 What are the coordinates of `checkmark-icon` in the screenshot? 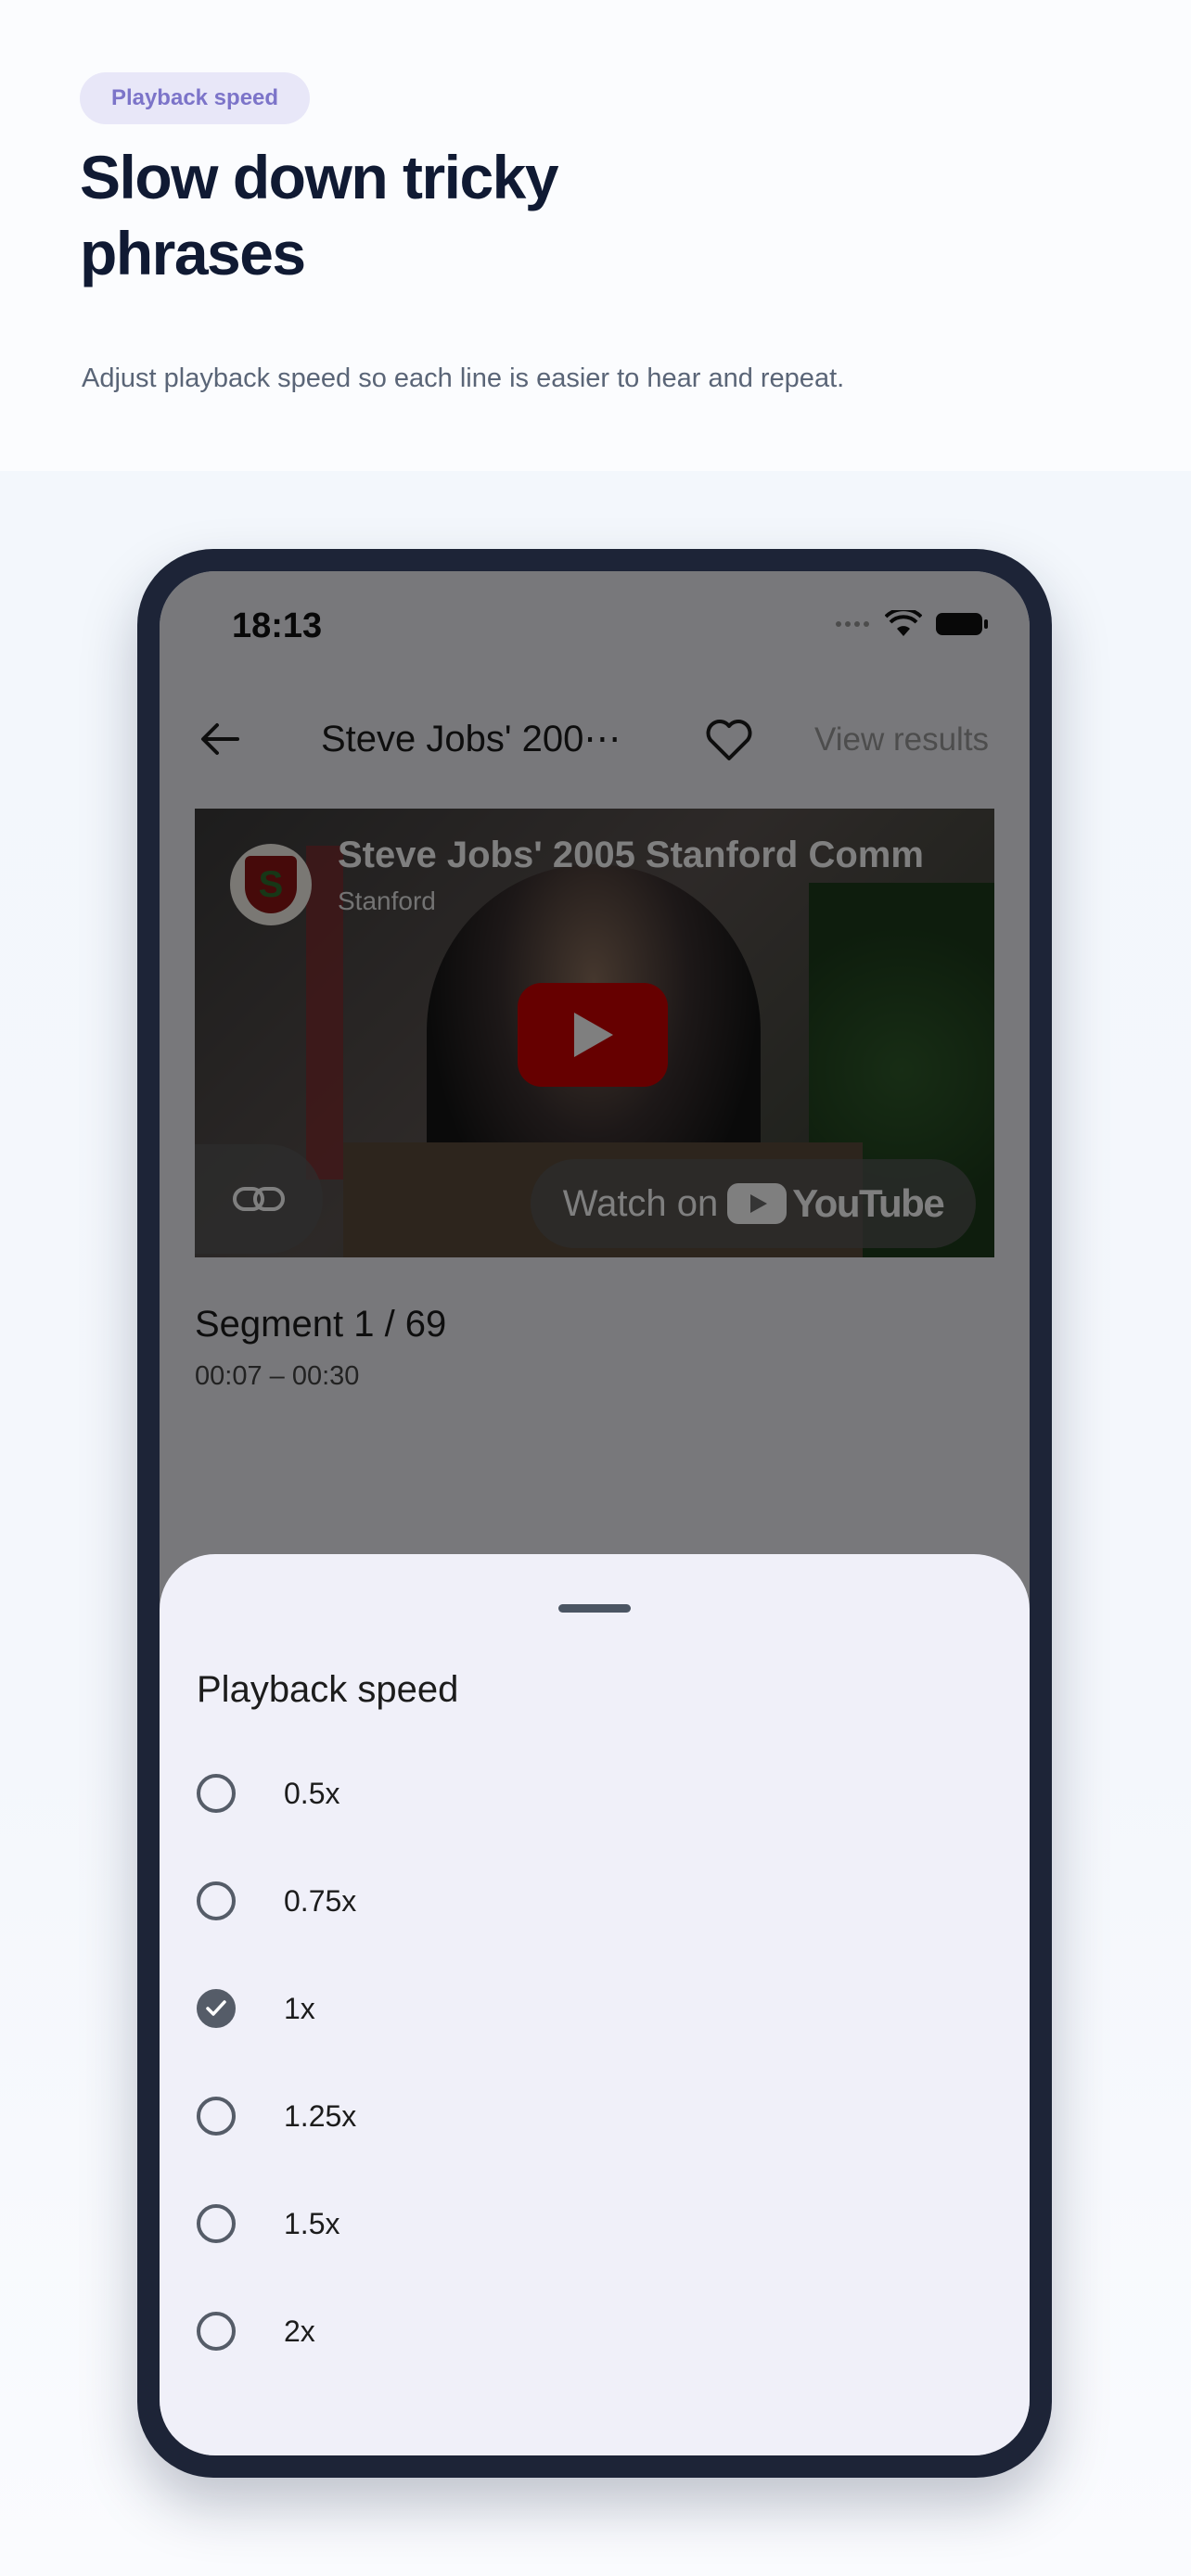 It's located at (216, 2008).